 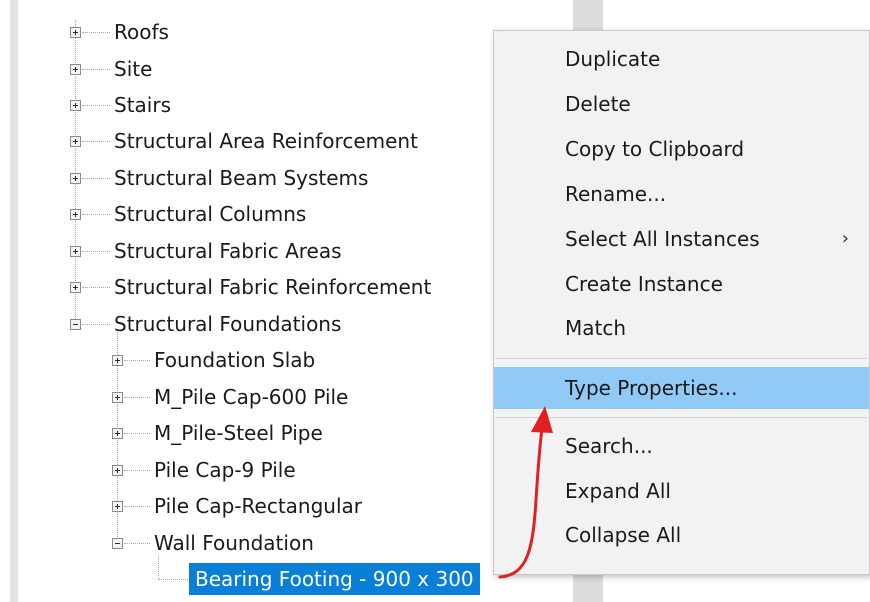 What do you see at coordinates (210, 214) in the screenshot?
I see `tree-item-label: Structural Columns` at bounding box center [210, 214].